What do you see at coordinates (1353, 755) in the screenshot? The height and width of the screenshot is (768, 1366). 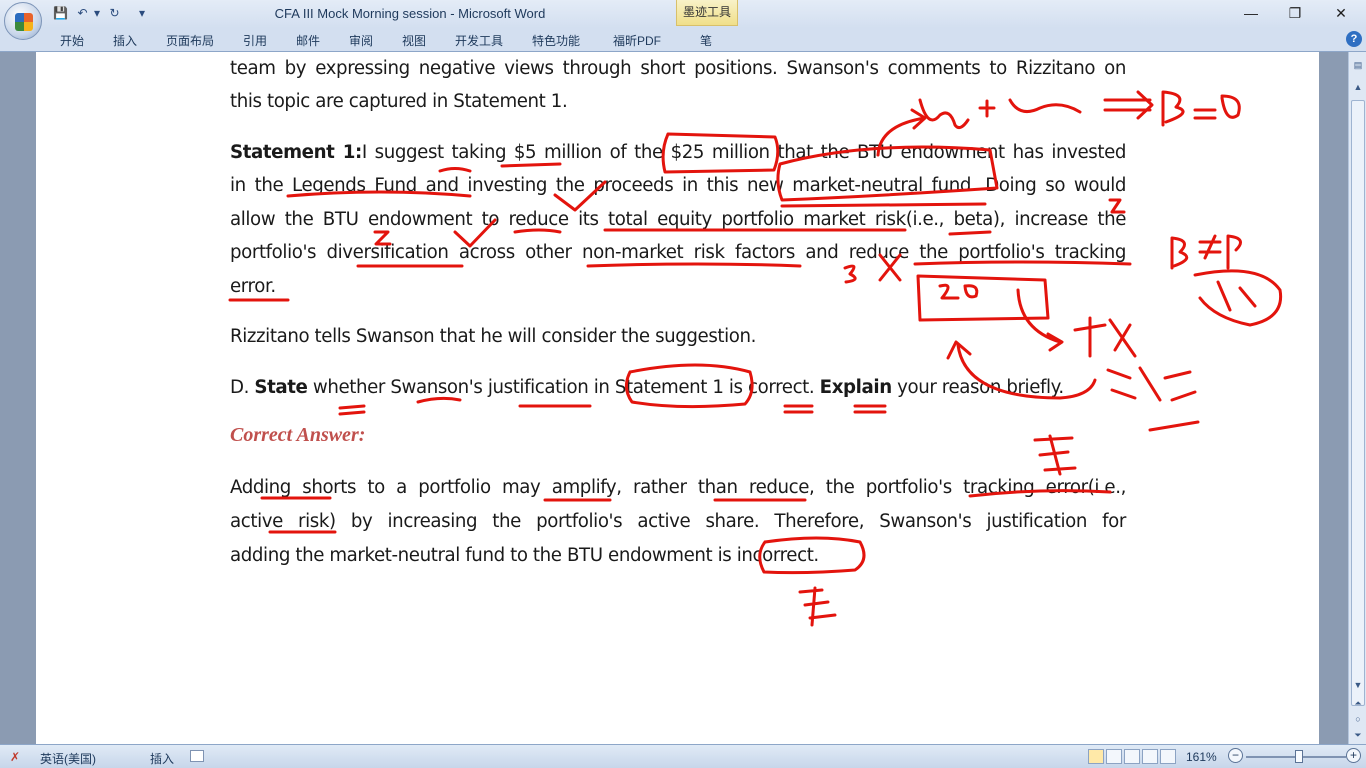 I see `zoom-in-icon: +` at bounding box center [1353, 755].